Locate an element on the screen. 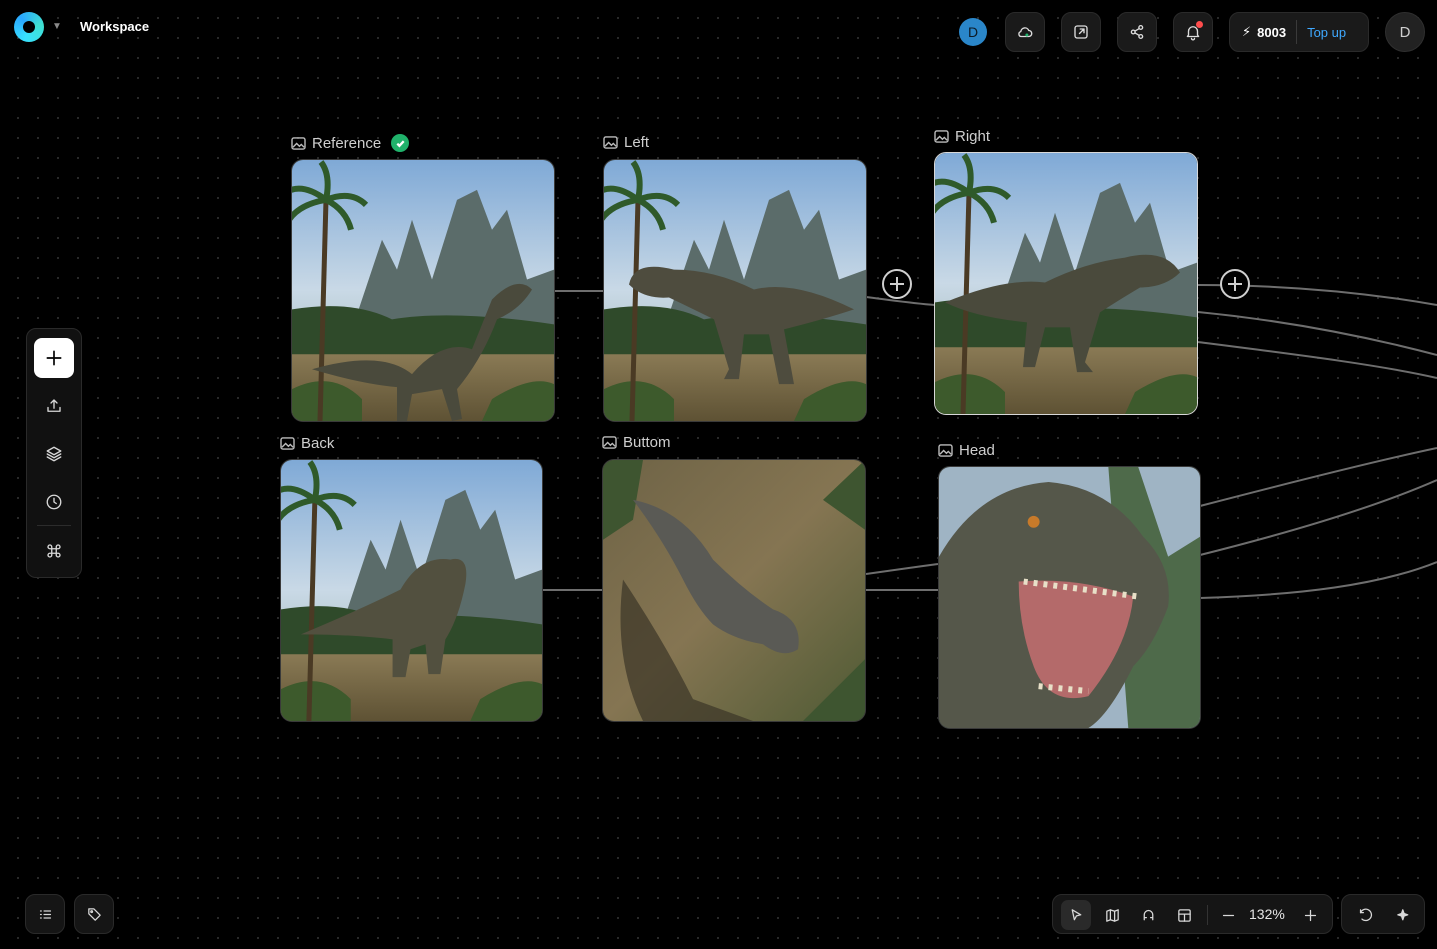  command-icon is located at coordinates (54, 551).